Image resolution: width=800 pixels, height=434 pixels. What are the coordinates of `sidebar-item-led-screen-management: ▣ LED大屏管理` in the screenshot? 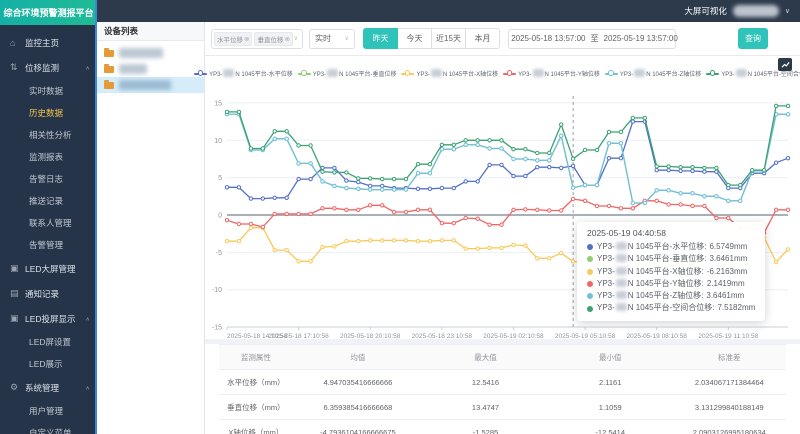 It's located at (48, 268).